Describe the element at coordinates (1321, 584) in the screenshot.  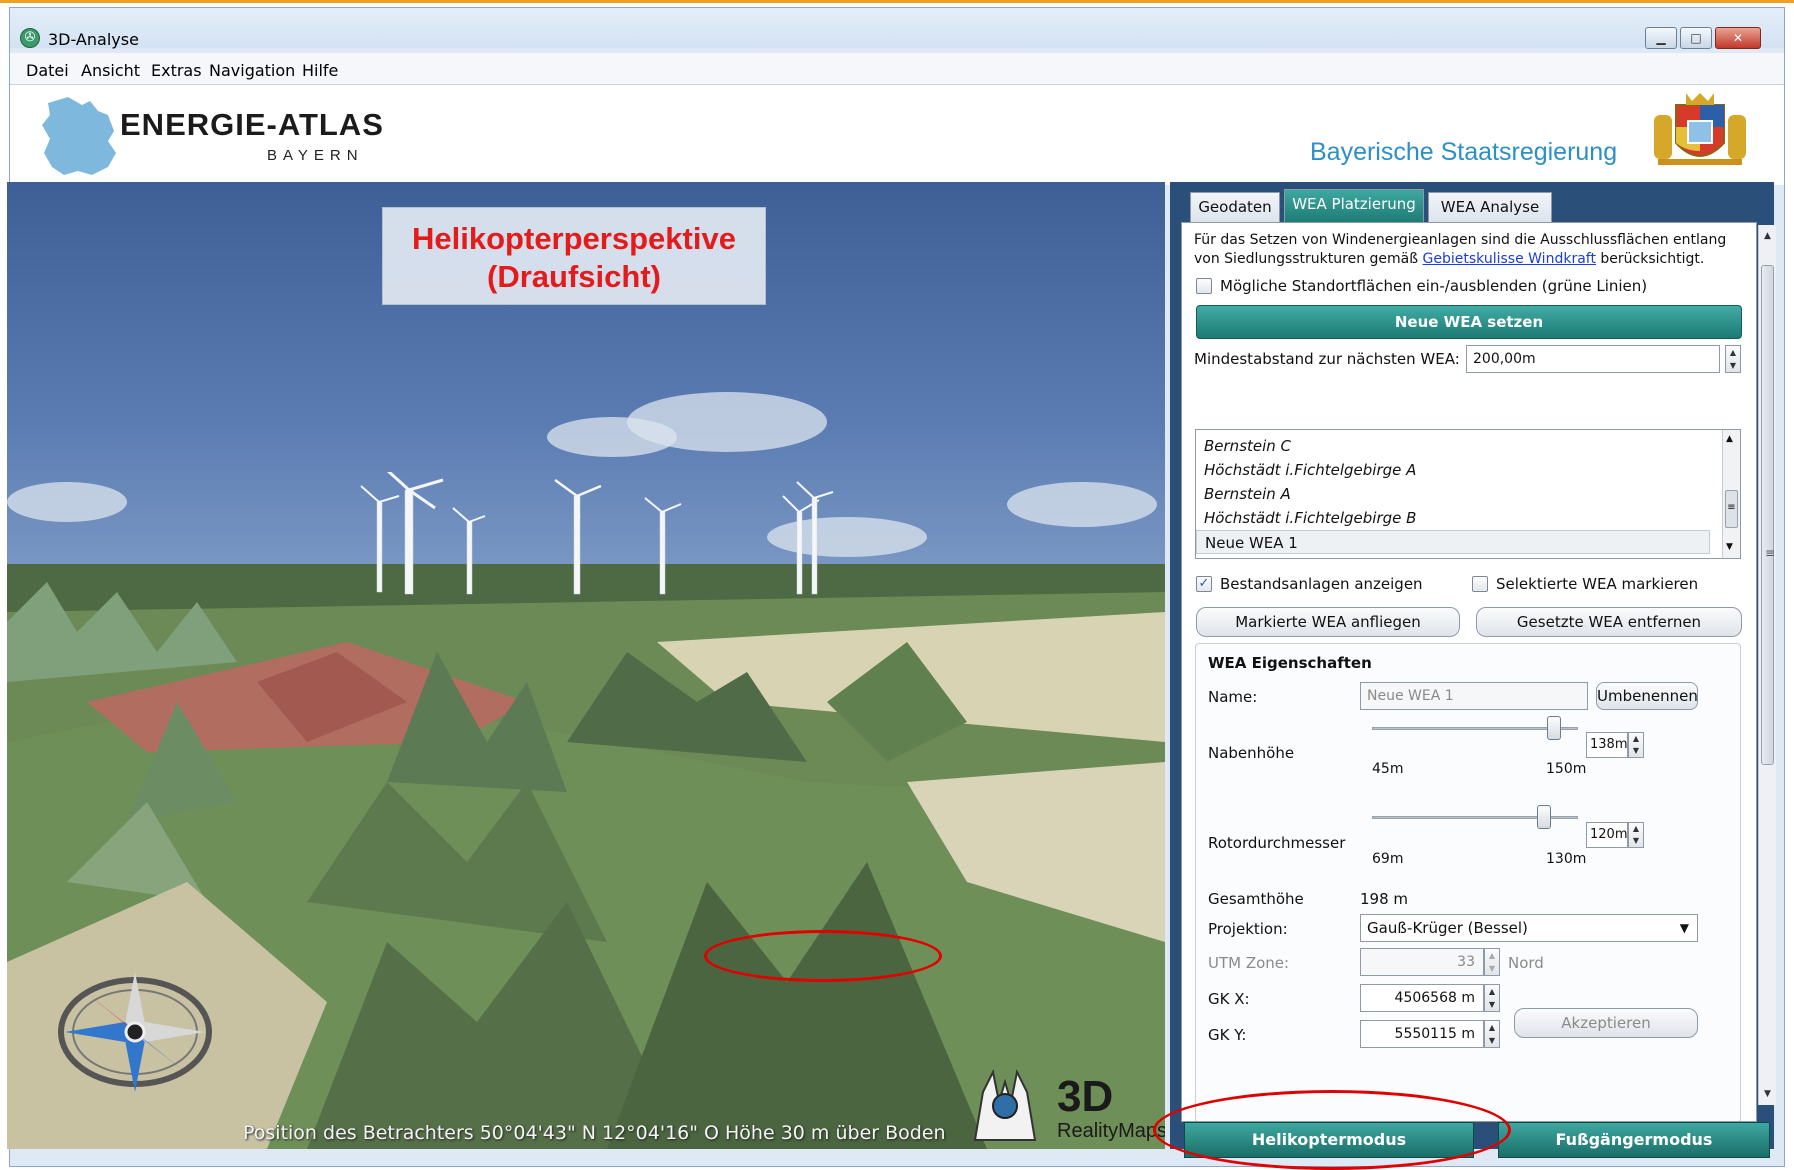
I see `show-existing-label: Bestandsanlagen anzeigen` at that location.